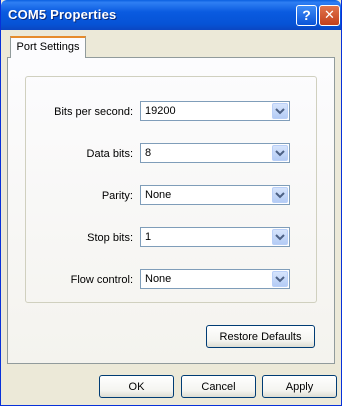 This screenshot has width=342, height=407. What do you see at coordinates (171, 15) in the screenshot?
I see `title-bar: COM5 Properties ? ✕` at bounding box center [171, 15].